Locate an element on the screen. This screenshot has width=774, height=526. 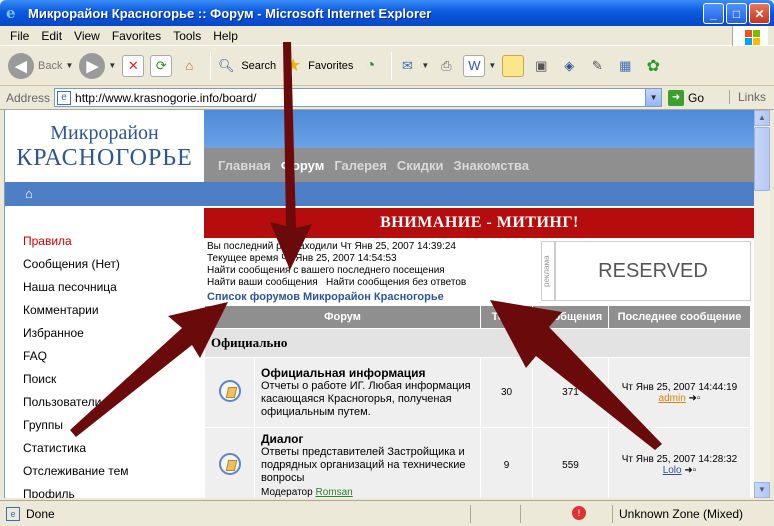
tool-button-2: ◈ is located at coordinates (569, 66).